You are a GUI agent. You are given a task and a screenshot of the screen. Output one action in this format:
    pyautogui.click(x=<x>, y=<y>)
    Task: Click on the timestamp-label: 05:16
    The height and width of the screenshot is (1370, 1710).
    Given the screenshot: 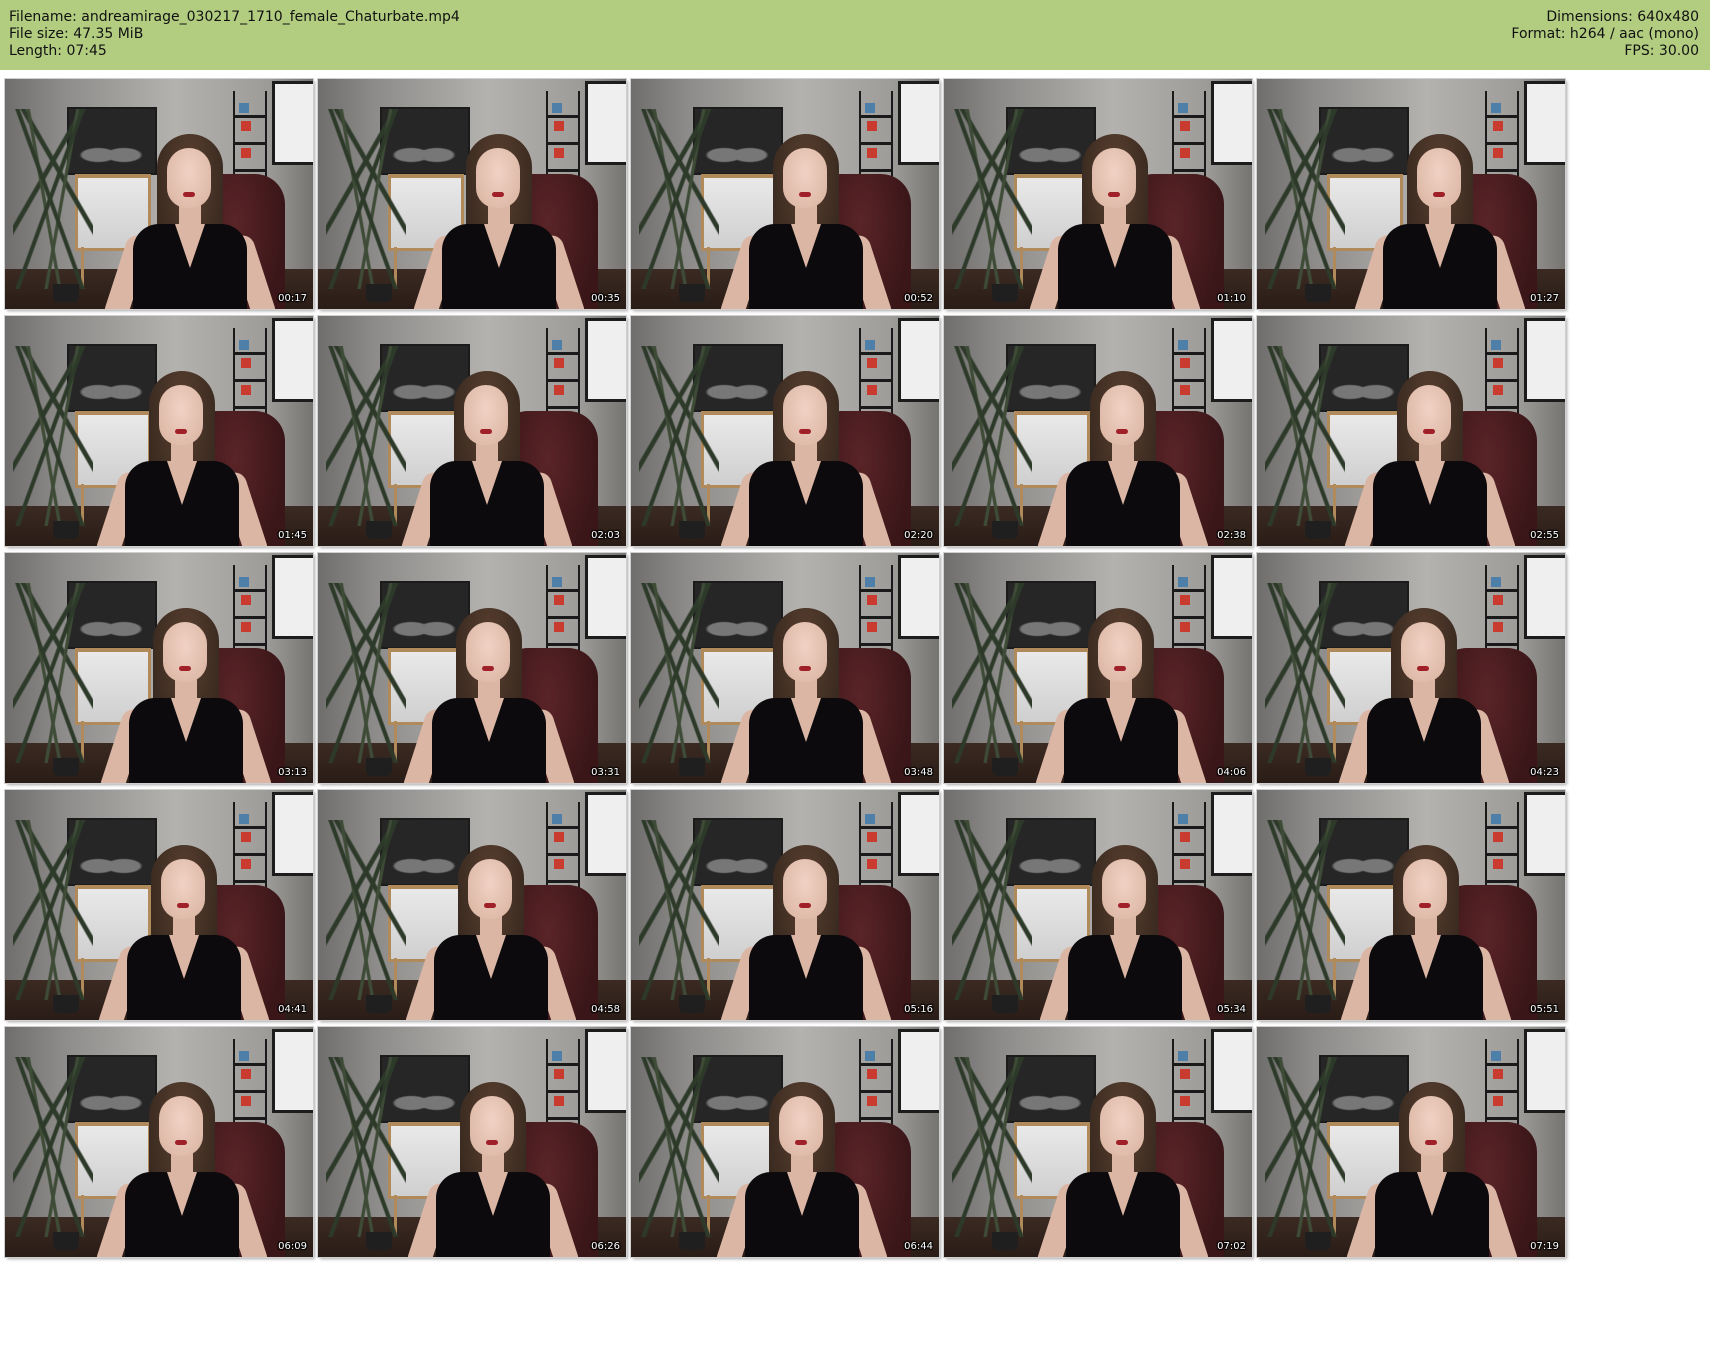 What is the action you would take?
    pyautogui.click(x=918, y=1009)
    